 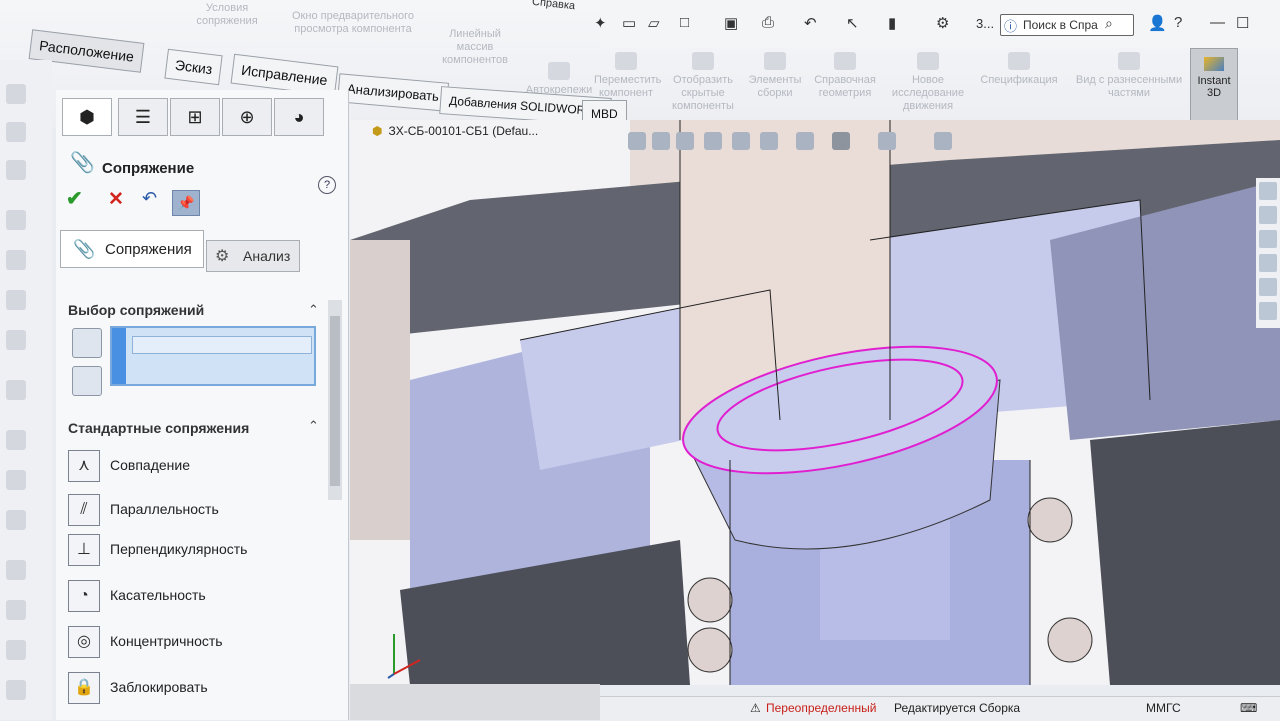 I want to click on mirror-icon, so click(x=16, y=260).